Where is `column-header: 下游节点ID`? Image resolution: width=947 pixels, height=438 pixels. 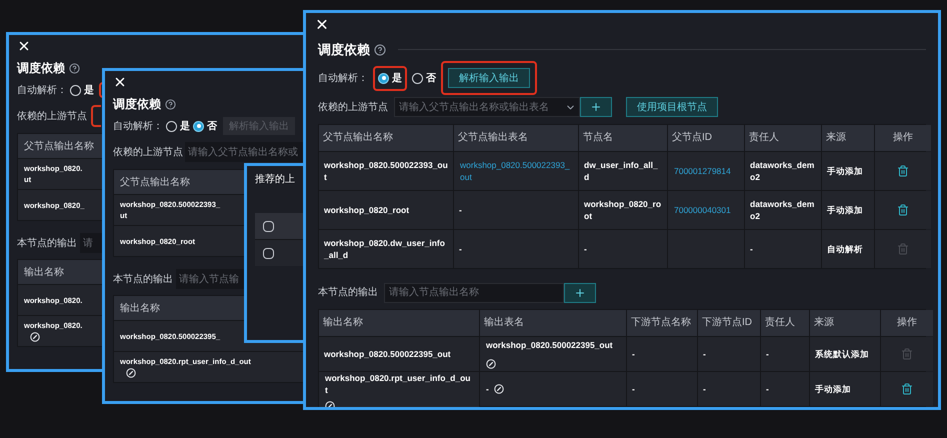 column-header: 下游节点ID is located at coordinates (729, 323).